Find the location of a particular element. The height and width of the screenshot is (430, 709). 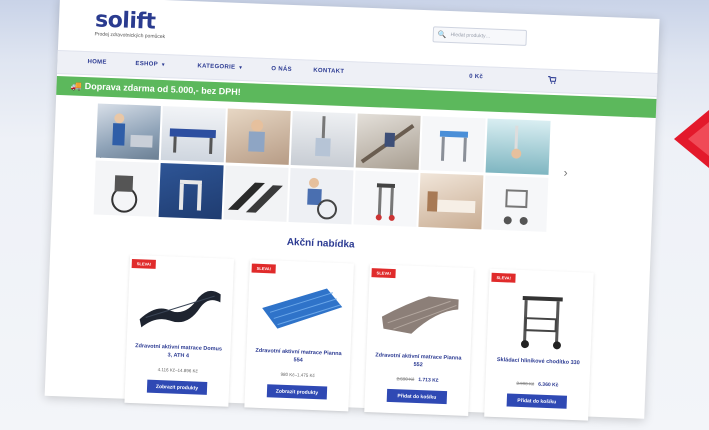

nav-item-home: HOME is located at coordinates (96, 62).